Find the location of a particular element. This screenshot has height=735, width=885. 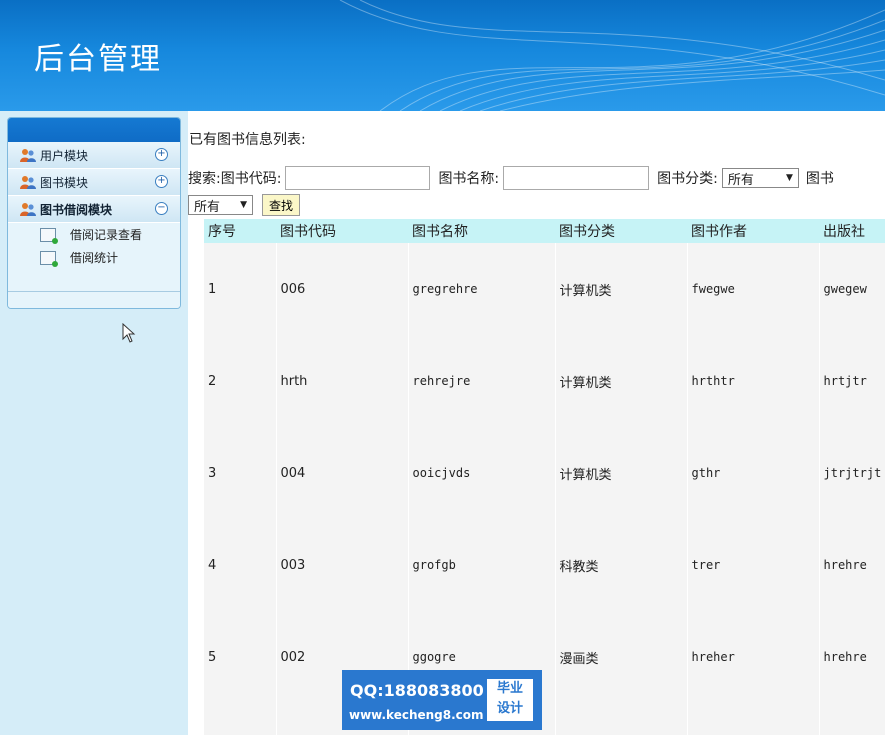

sidebar-item-users: 用户模块 + is located at coordinates (94, 155).